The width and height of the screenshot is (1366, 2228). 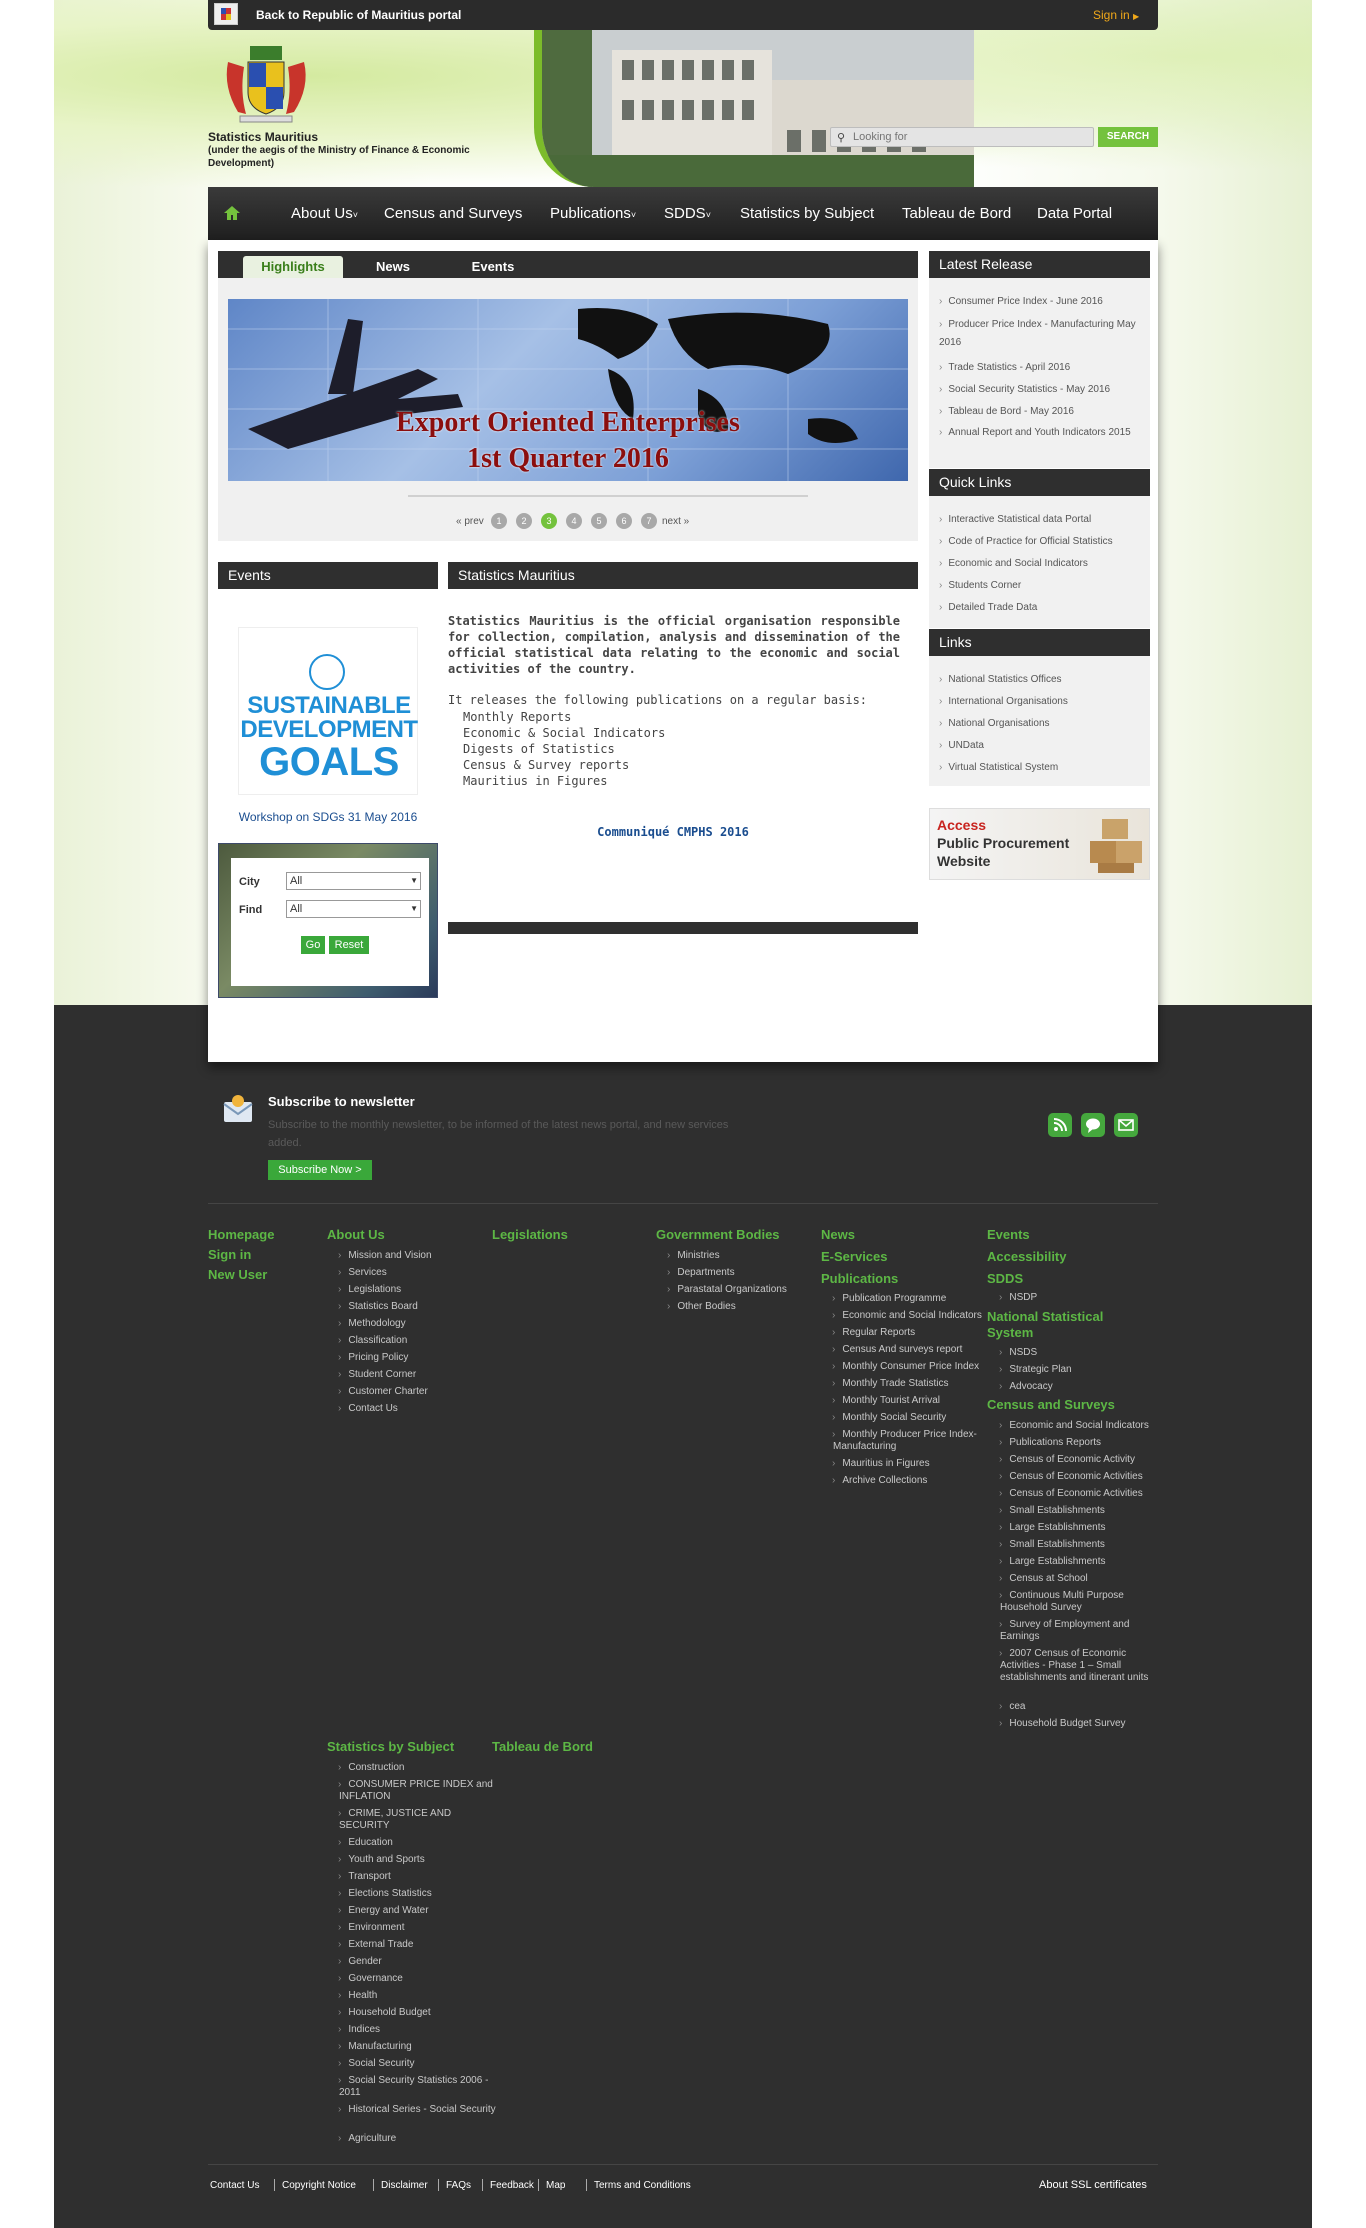 What do you see at coordinates (237, 1274) in the screenshot?
I see `footer-new-user: New User` at bounding box center [237, 1274].